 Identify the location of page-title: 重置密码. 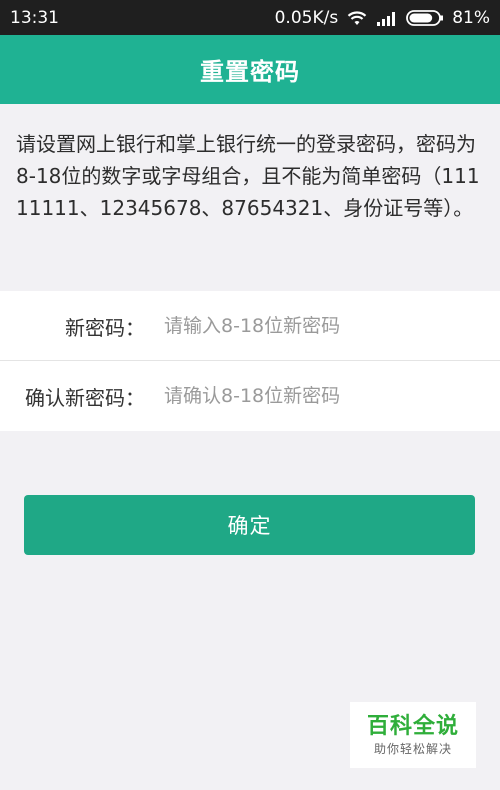
(250, 72).